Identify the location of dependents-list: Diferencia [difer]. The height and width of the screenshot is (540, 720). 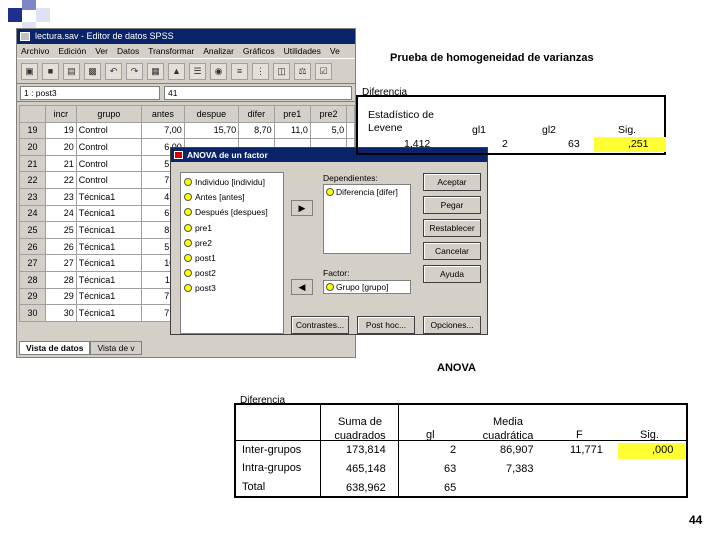
(367, 219).